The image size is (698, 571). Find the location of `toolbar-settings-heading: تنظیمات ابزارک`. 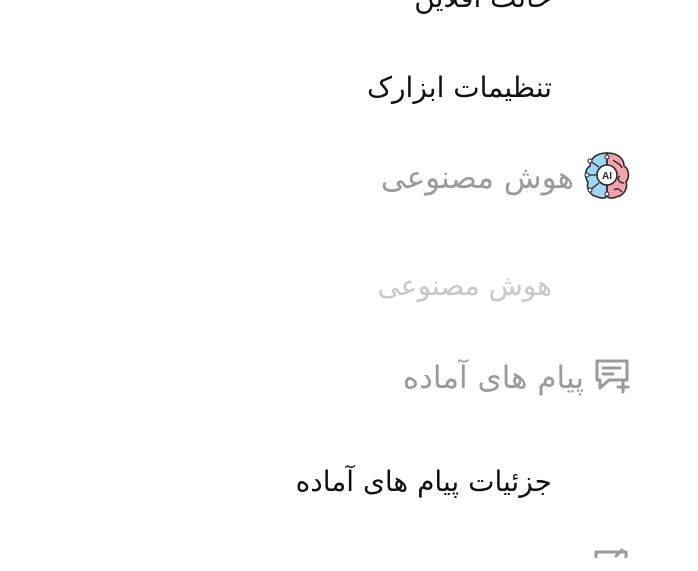

toolbar-settings-heading: تنظیمات ابزارک is located at coordinates (459, 87).